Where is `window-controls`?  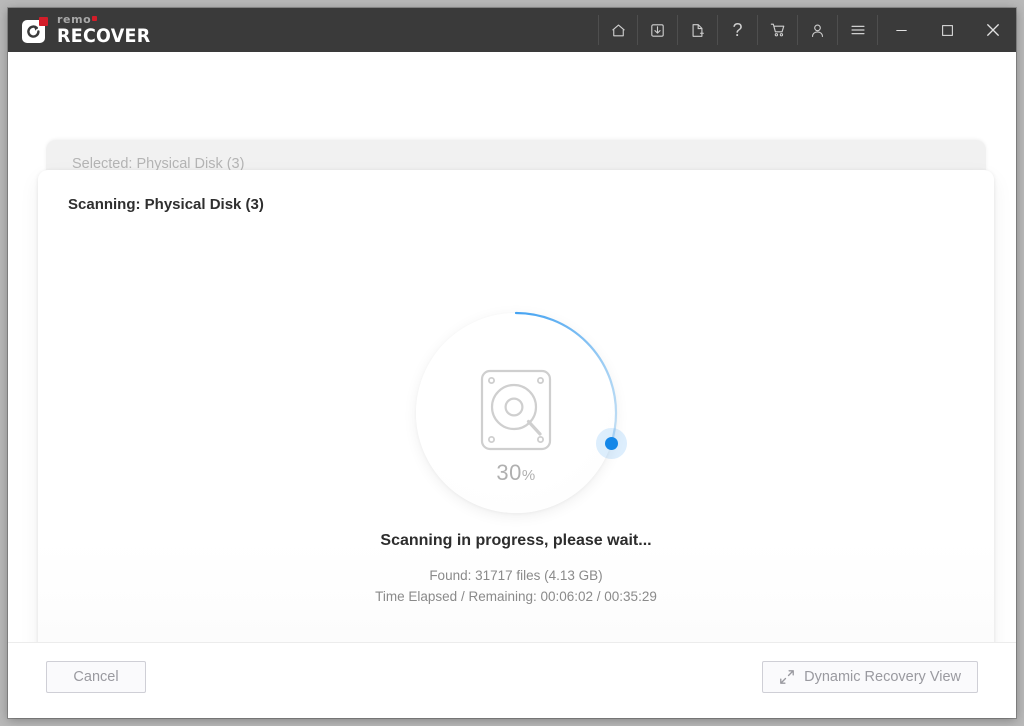
window-controls is located at coordinates (947, 30).